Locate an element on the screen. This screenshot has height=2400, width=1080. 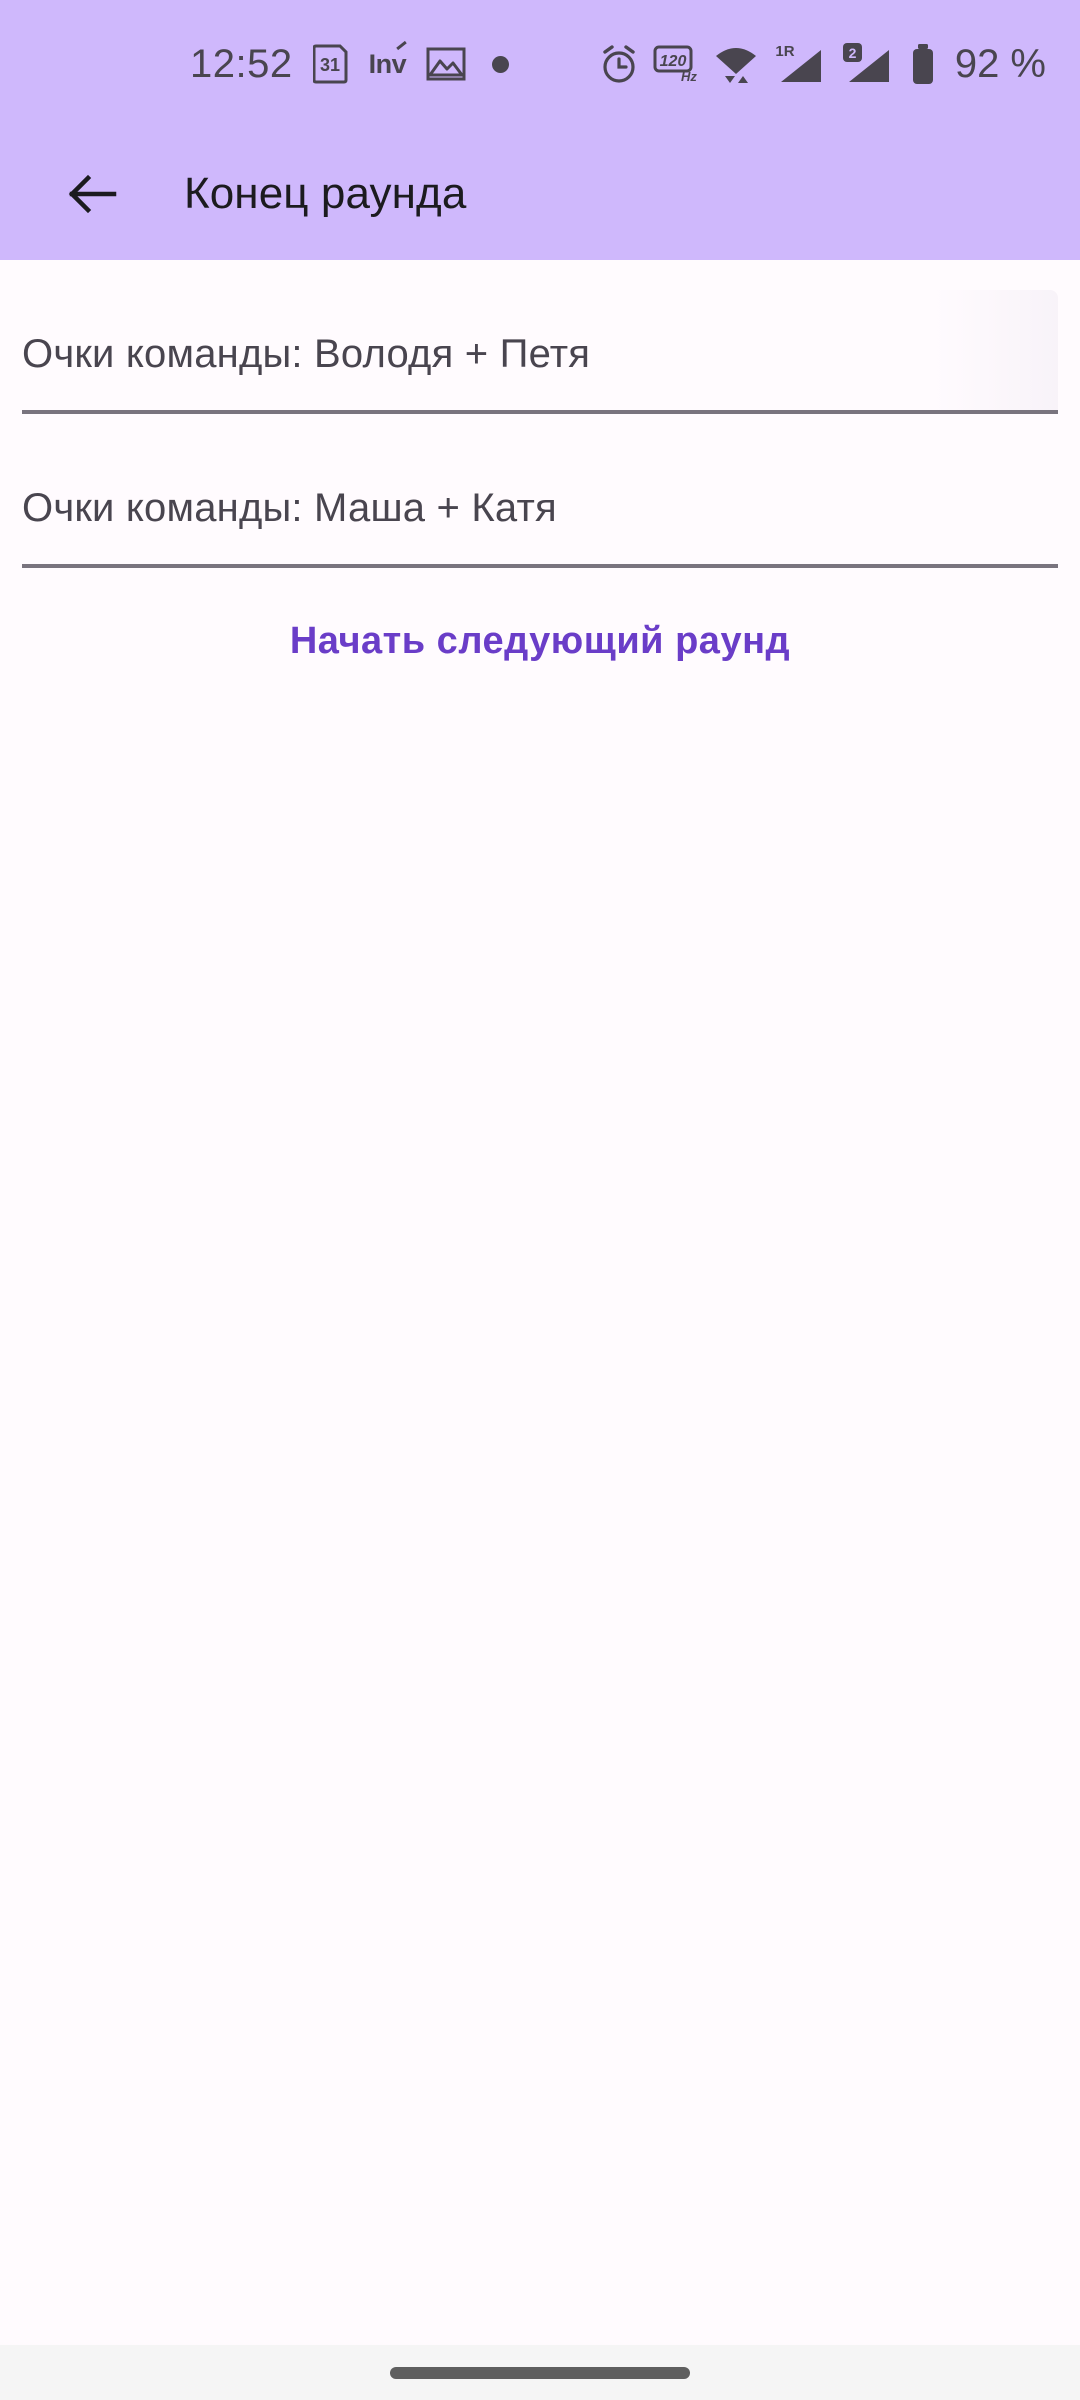
back-button is located at coordinates (92, 194).